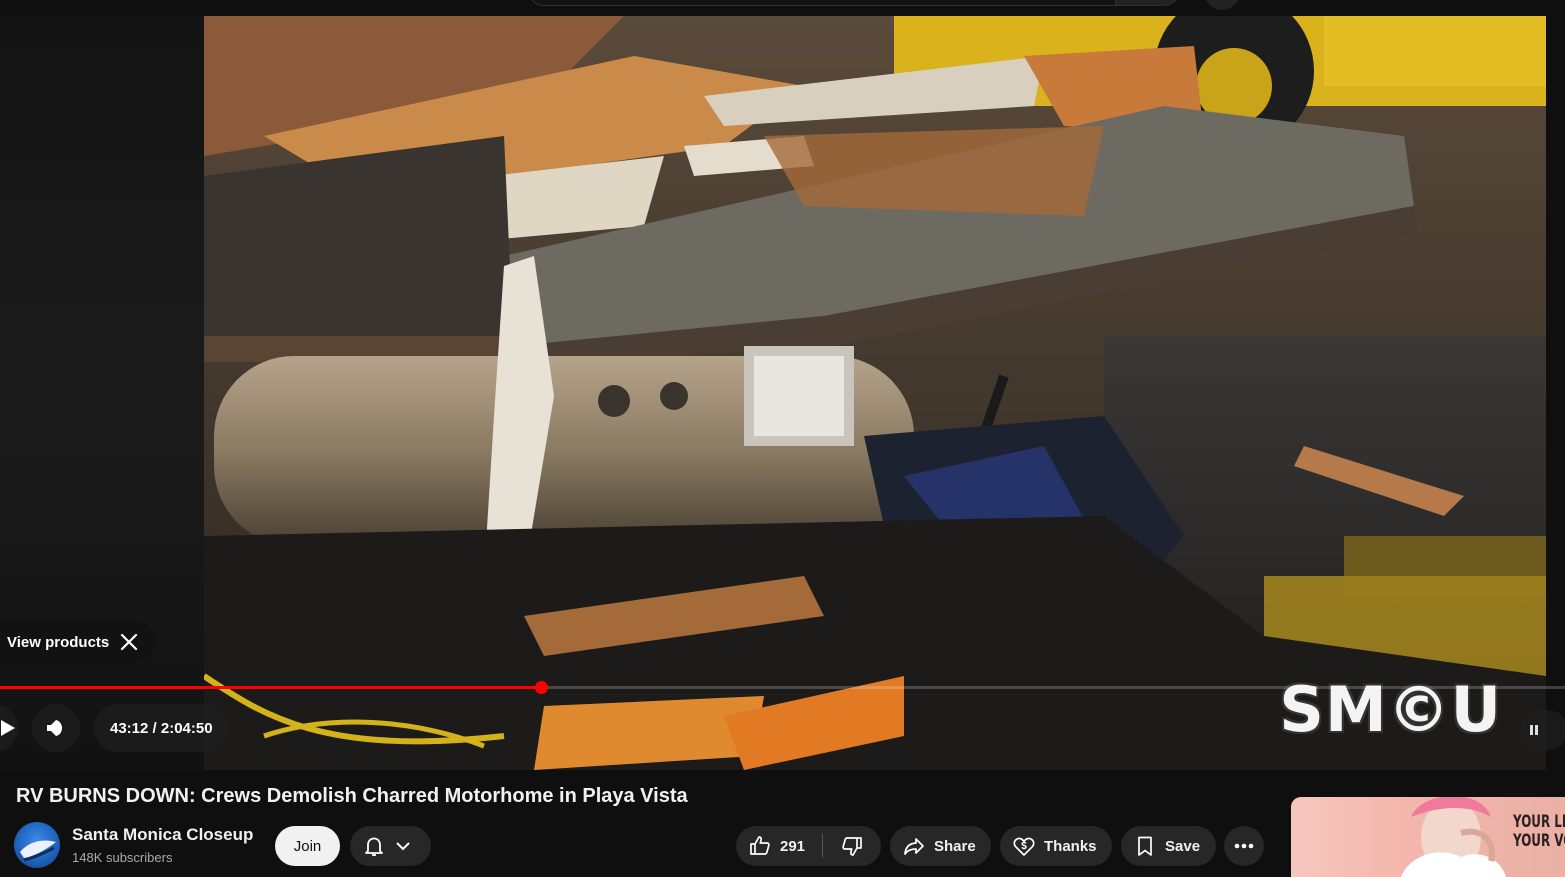 This screenshot has width=1565, height=877. I want to click on sidebar-ad-thumbnail: YOUR LIFE YOUR VOL, so click(1428, 837).